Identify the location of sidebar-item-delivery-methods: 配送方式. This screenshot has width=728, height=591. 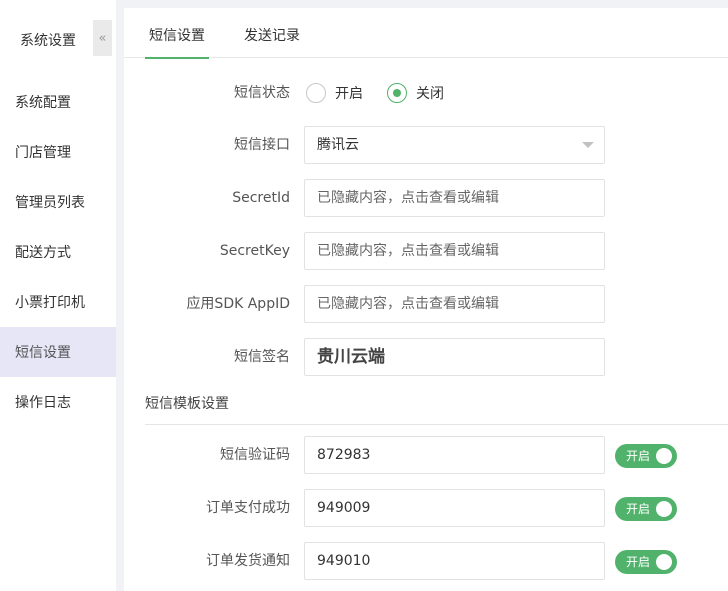
(58, 252).